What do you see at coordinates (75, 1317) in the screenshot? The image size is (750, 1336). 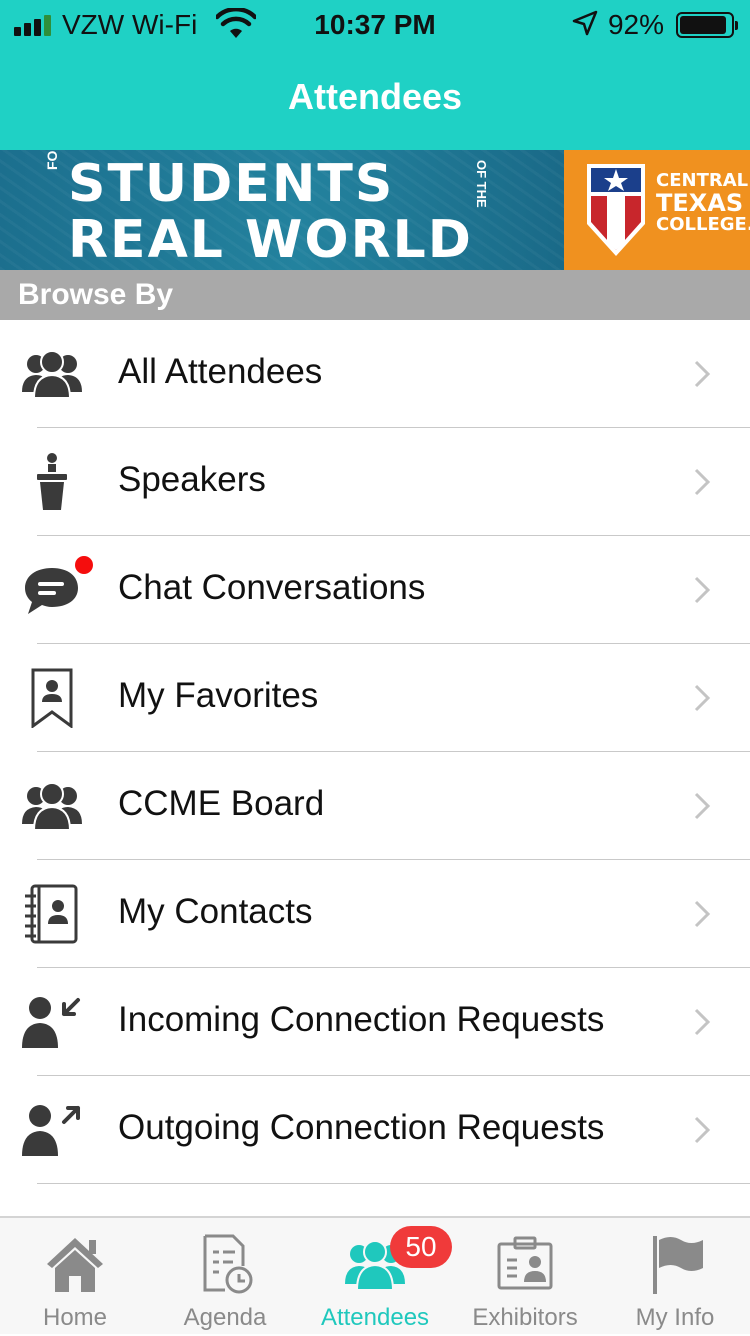 I see `tab-label: Home` at bounding box center [75, 1317].